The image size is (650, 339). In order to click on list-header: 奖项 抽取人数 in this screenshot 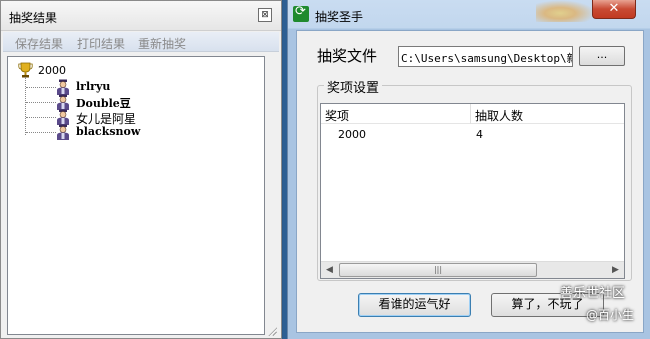, I will do `click(472, 114)`.